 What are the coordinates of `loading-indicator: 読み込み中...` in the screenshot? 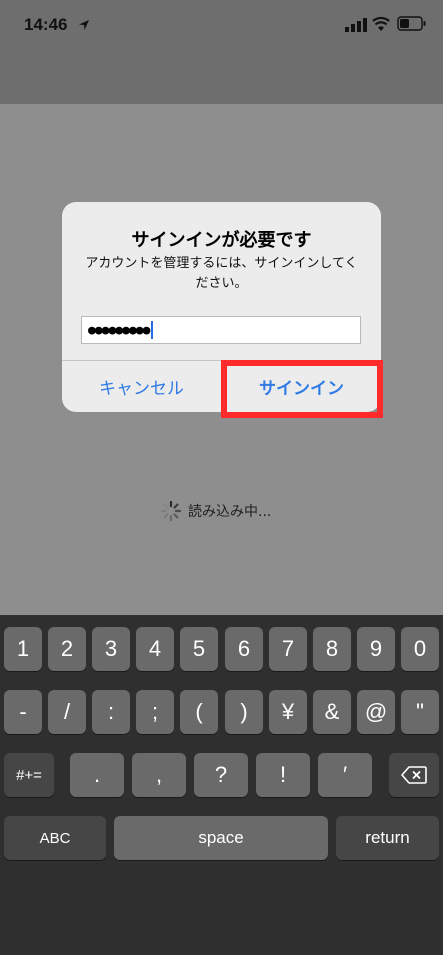 It's located at (215, 511).